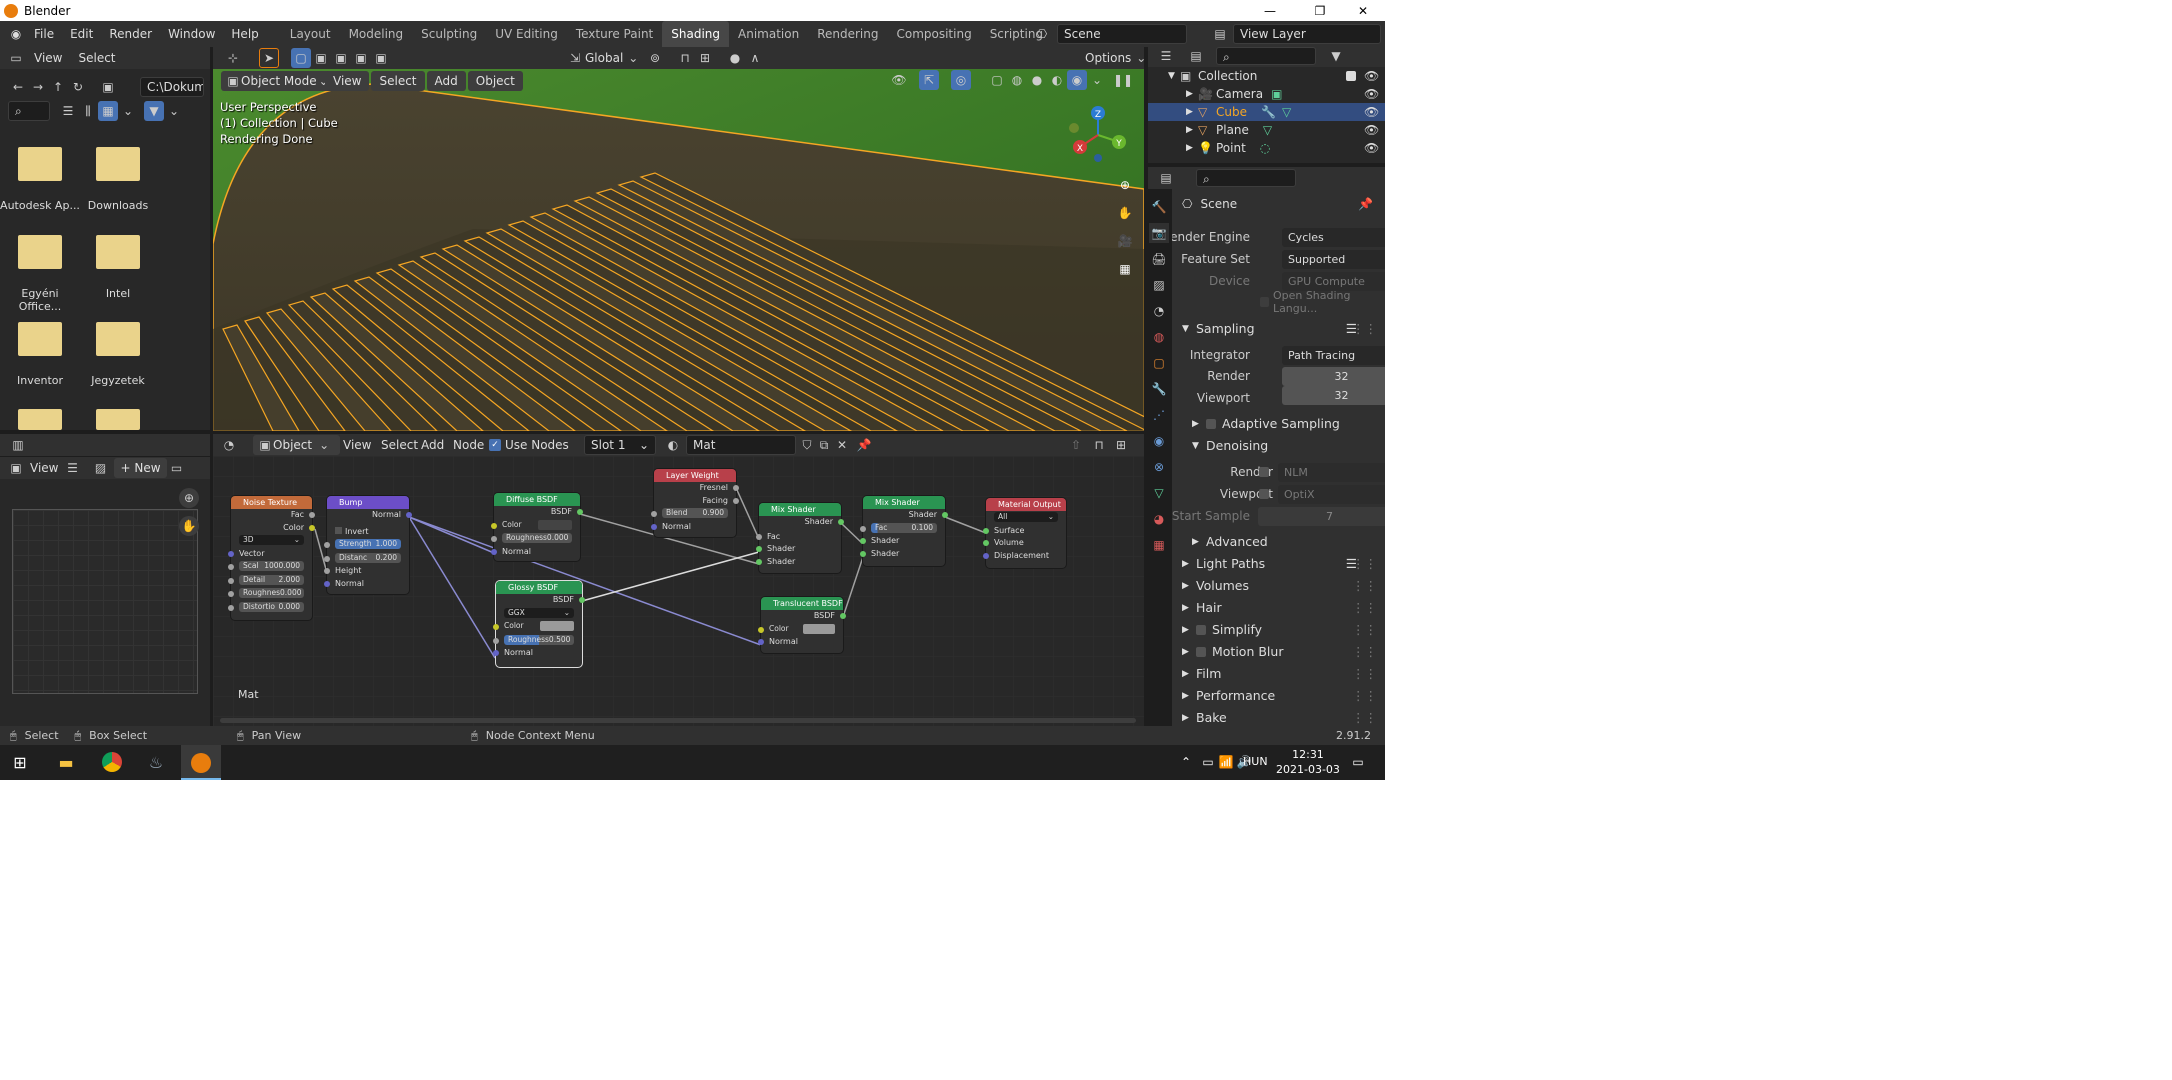  Describe the element at coordinates (244, 34) in the screenshot. I see `menu-help: Help` at that location.